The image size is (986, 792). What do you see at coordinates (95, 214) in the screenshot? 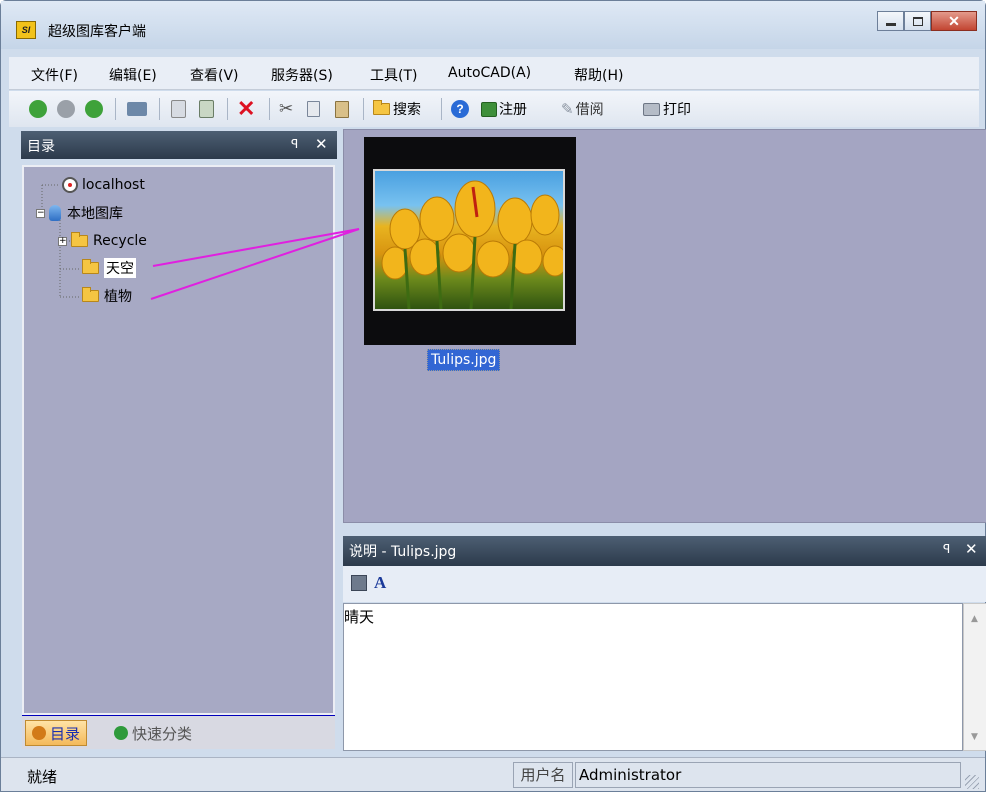
I see `tree-node-label: 本地图库` at bounding box center [95, 214].